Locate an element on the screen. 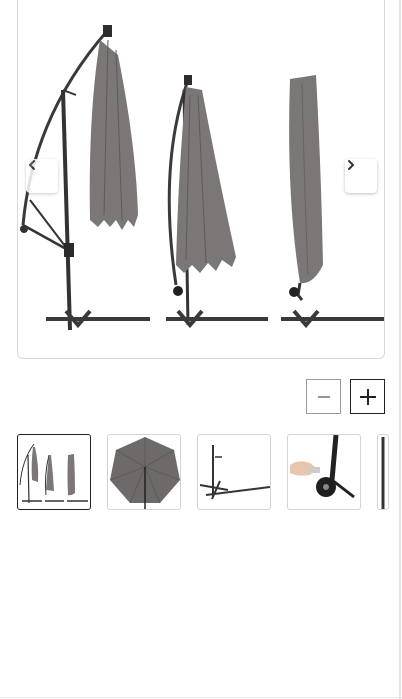 The height and width of the screenshot is (699, 402). parasol-three-views-thumbnail is located at coordinates (53, 473).